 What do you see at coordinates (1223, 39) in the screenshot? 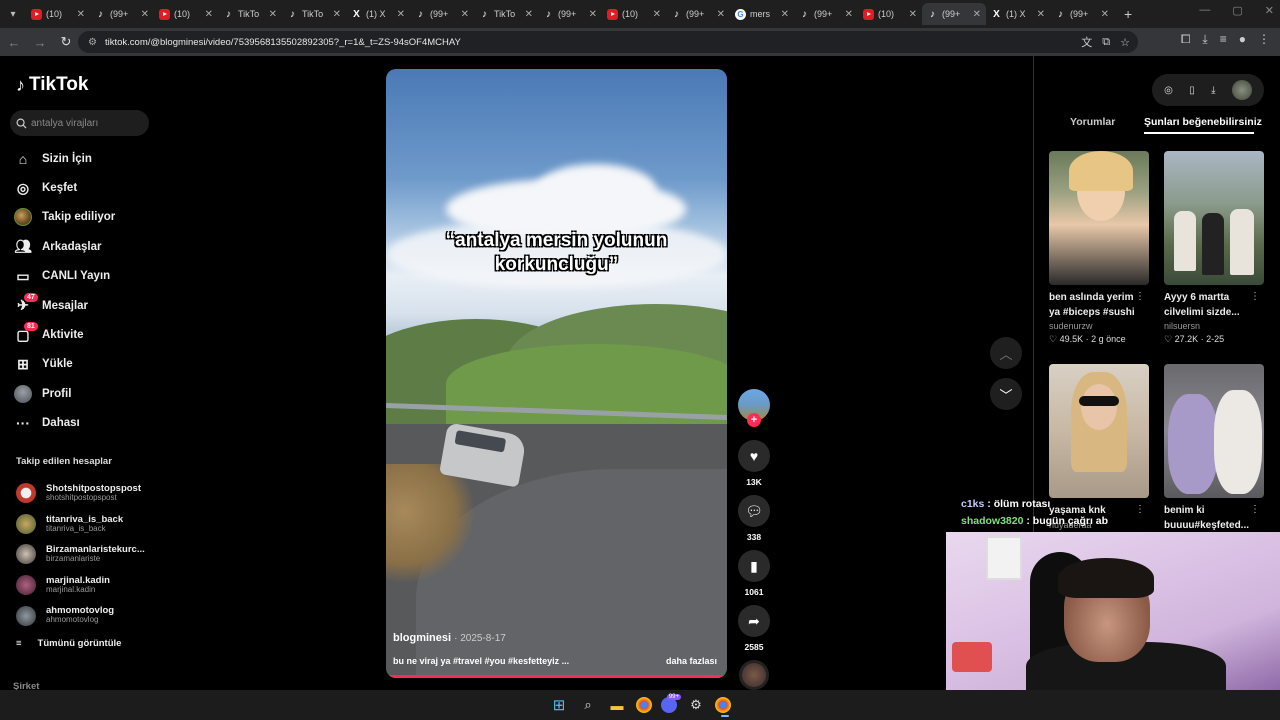
I see `reading-list-icon: ≡` at bounding box center [1223, 39].